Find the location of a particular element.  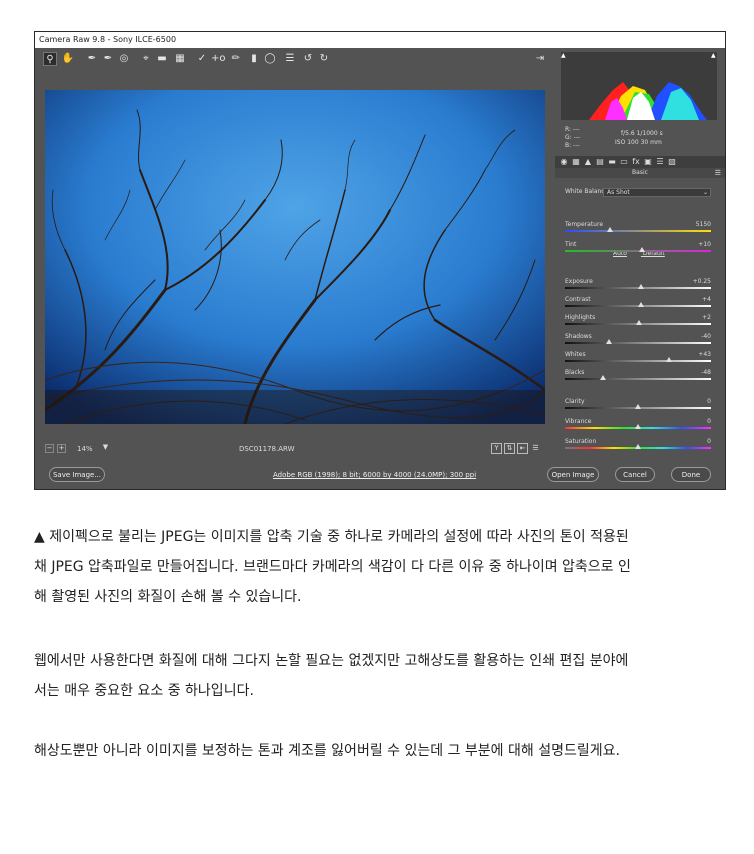

saturation-value: 0 is located at coordinates (709, 441).